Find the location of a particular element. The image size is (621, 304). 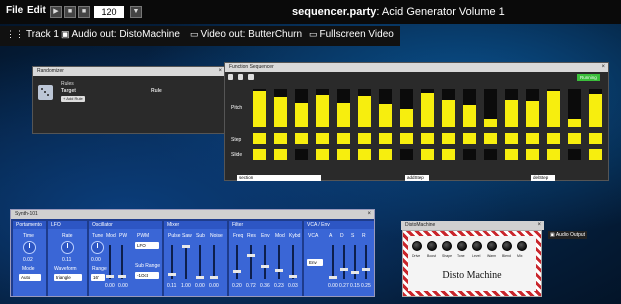

add-rule-button: + Add Rule is located at coordinates (73, 99).